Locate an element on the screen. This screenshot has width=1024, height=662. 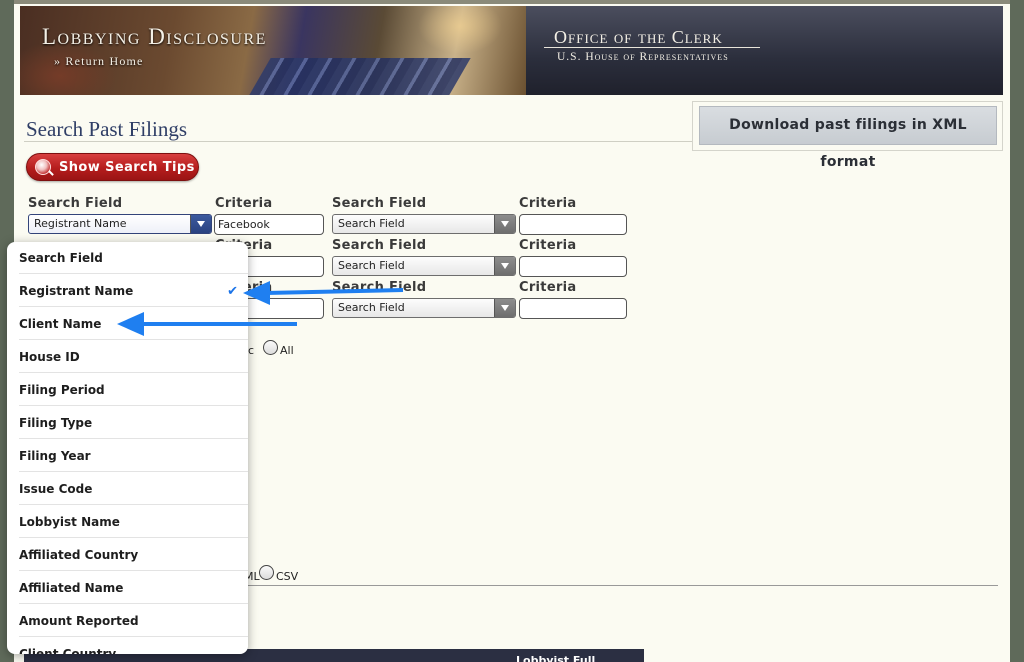
dropdown-option: Amount Reported is located at coordinates (133, 621).